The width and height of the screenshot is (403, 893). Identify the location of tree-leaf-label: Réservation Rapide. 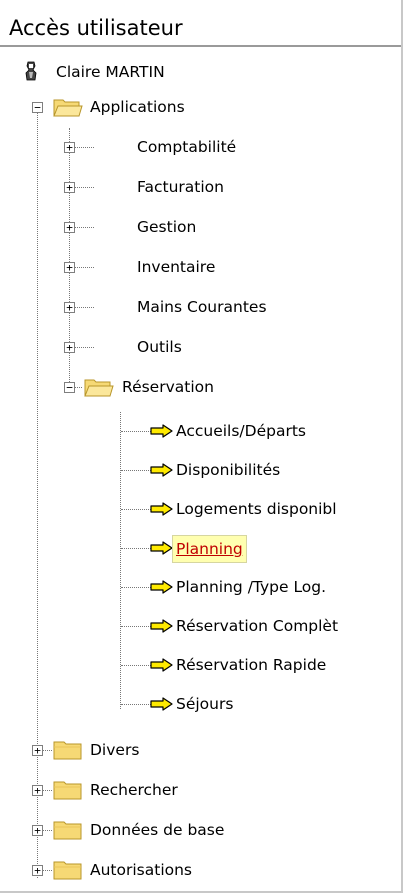
(251, 665).